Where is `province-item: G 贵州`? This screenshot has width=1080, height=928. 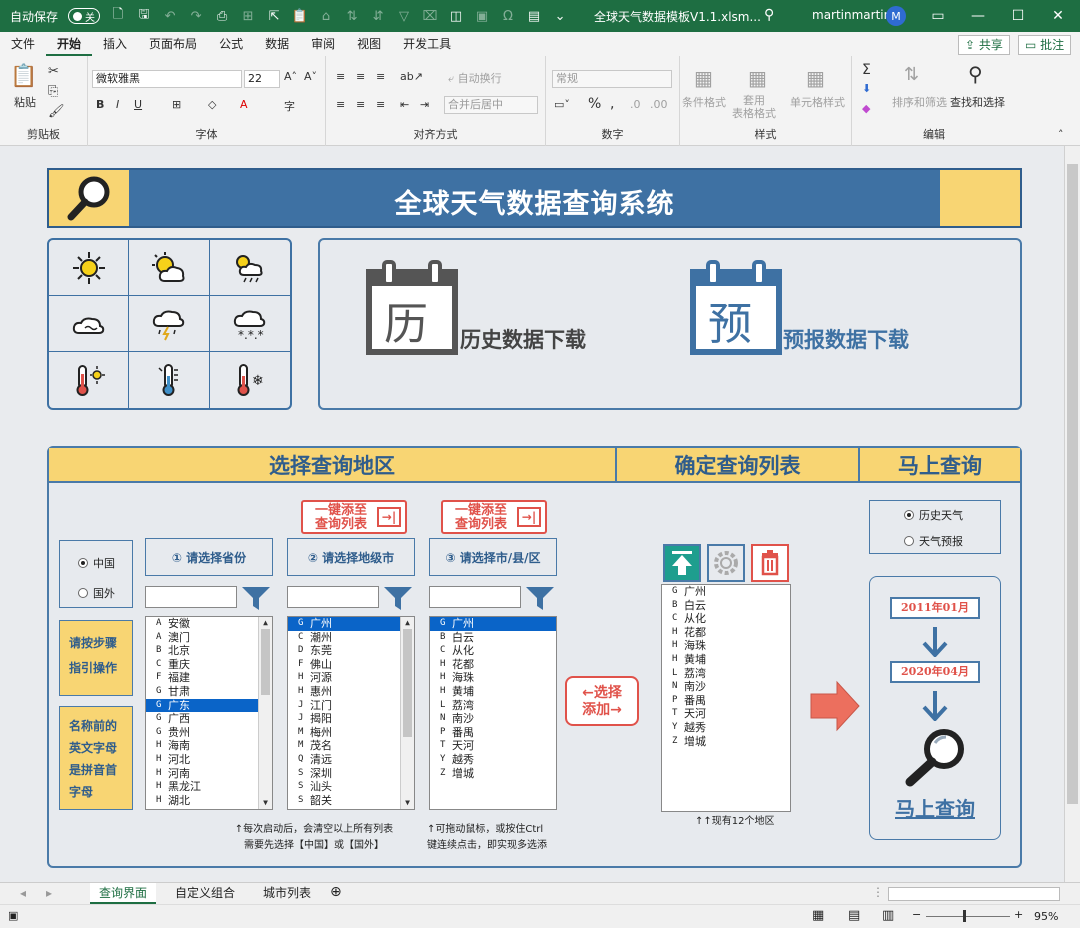 province-item: G 贵州 is located at coordinates (209, 733).